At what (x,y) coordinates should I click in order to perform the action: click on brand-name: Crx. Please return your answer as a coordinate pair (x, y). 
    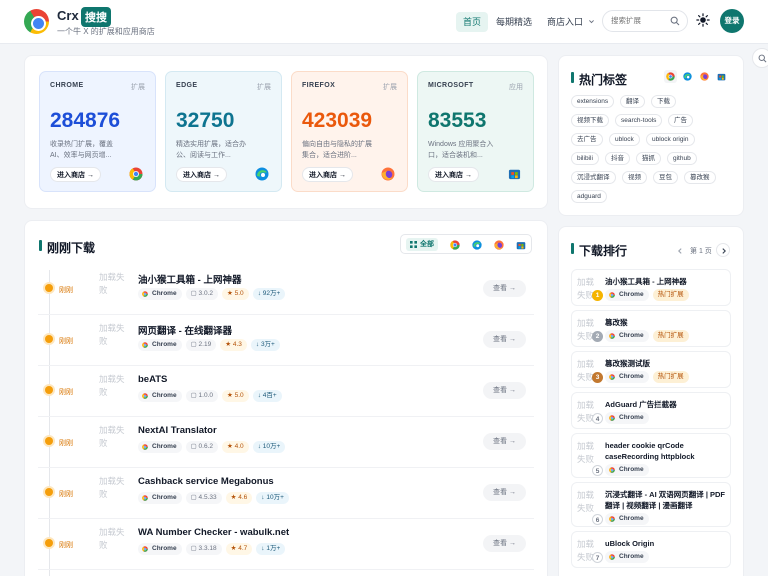
    Looking at the image, I should click on (68, 15).